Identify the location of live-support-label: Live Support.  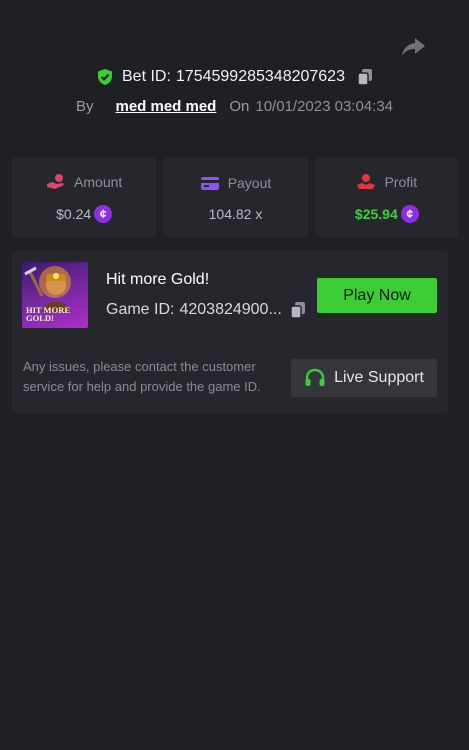
(379, 377).